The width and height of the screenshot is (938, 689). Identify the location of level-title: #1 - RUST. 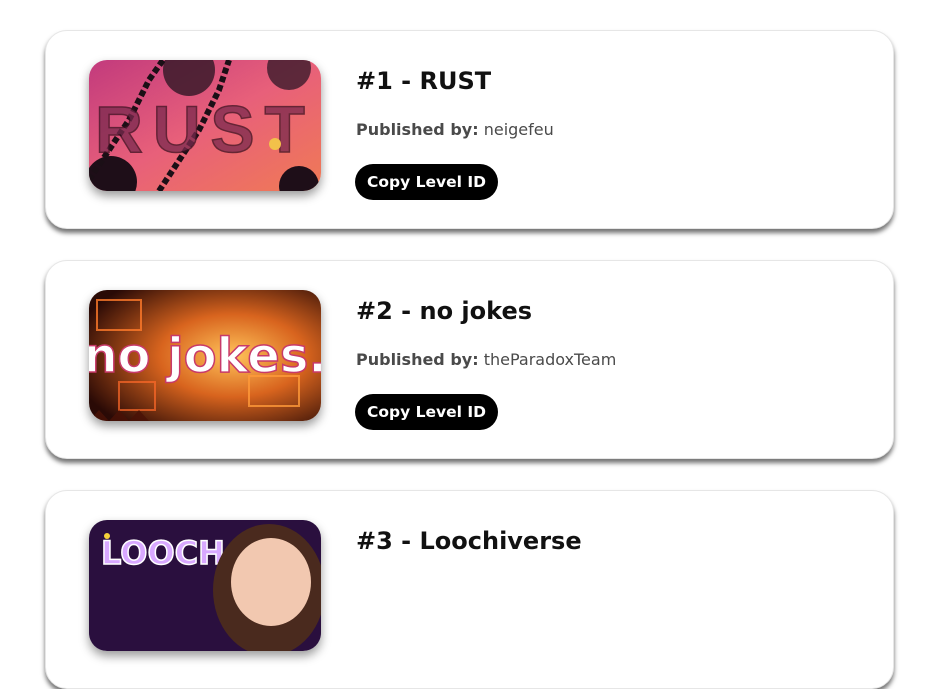
(424, 81).